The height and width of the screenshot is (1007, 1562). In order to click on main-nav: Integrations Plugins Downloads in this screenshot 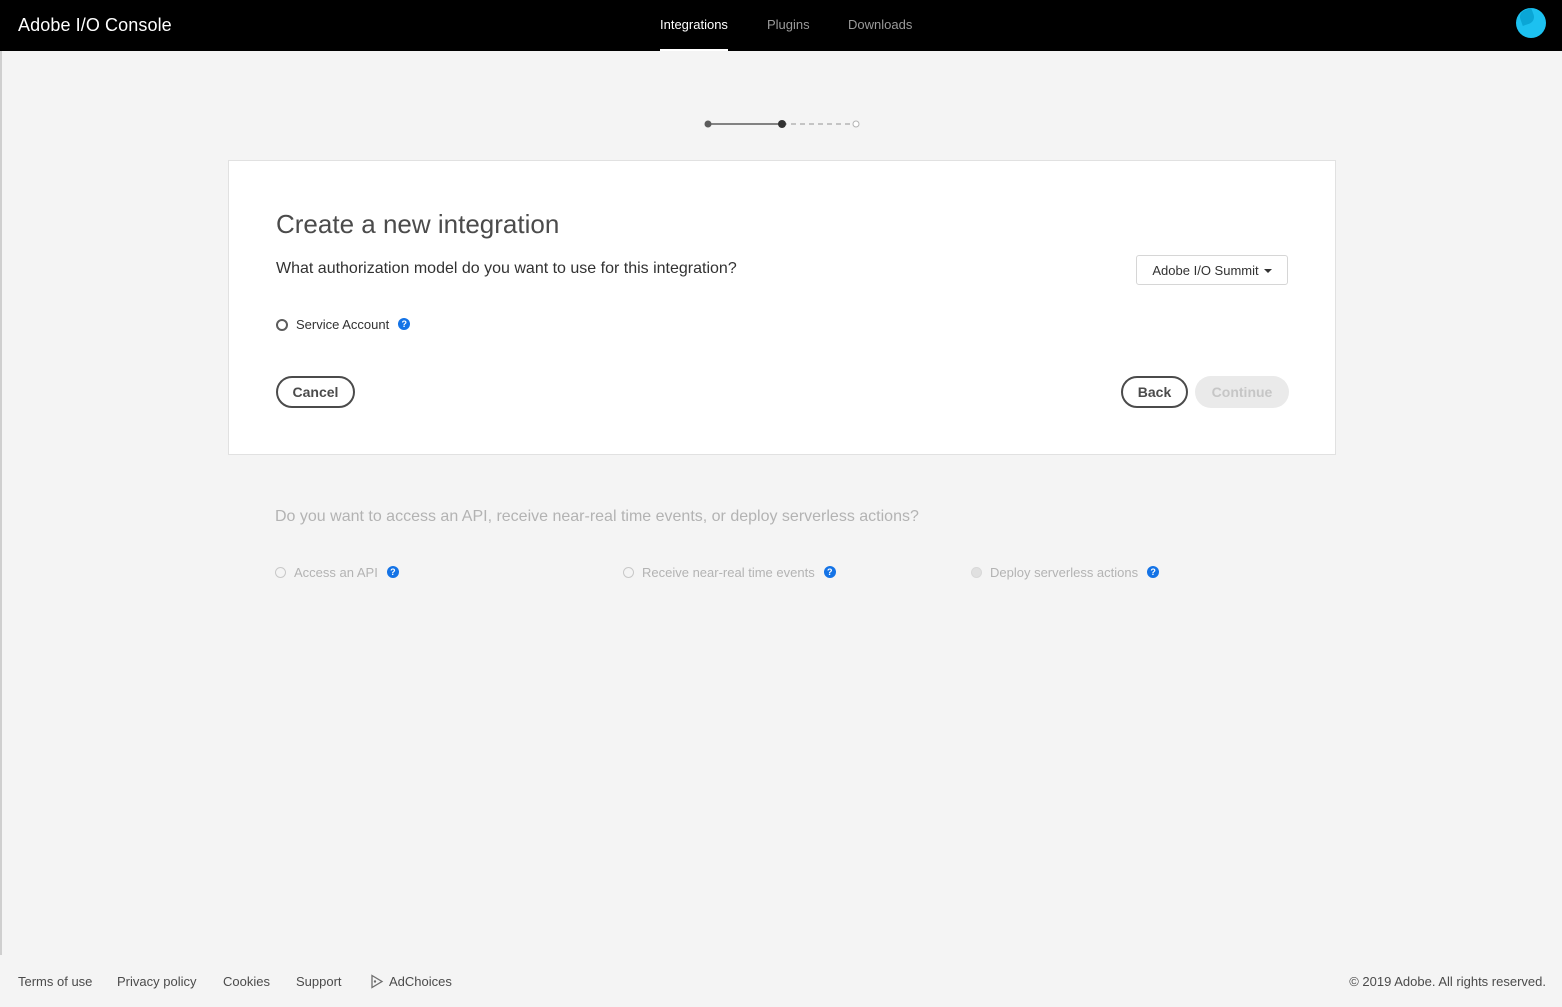, I will do `click(781, 25)`.